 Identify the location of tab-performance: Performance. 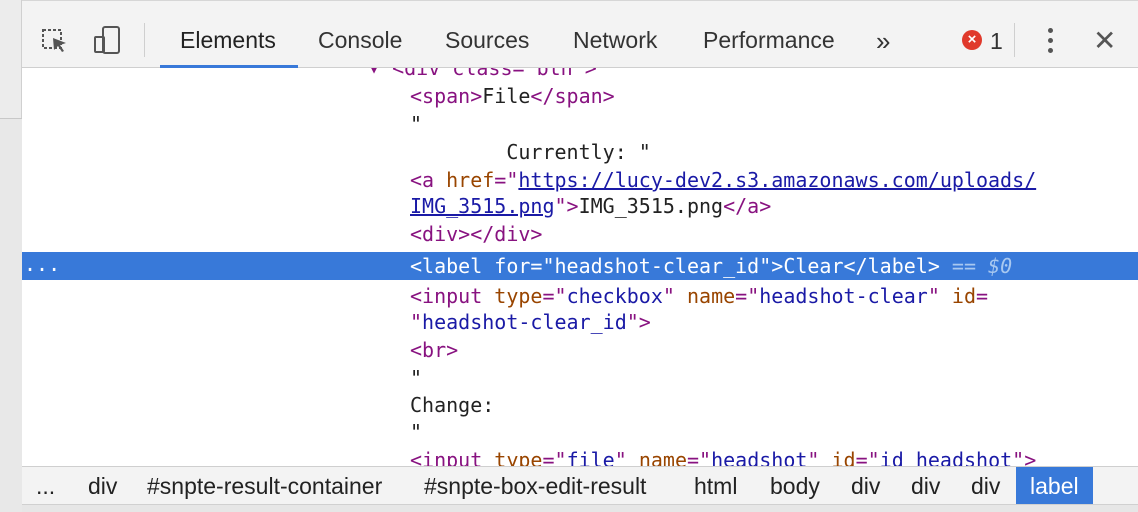
(769, 40).